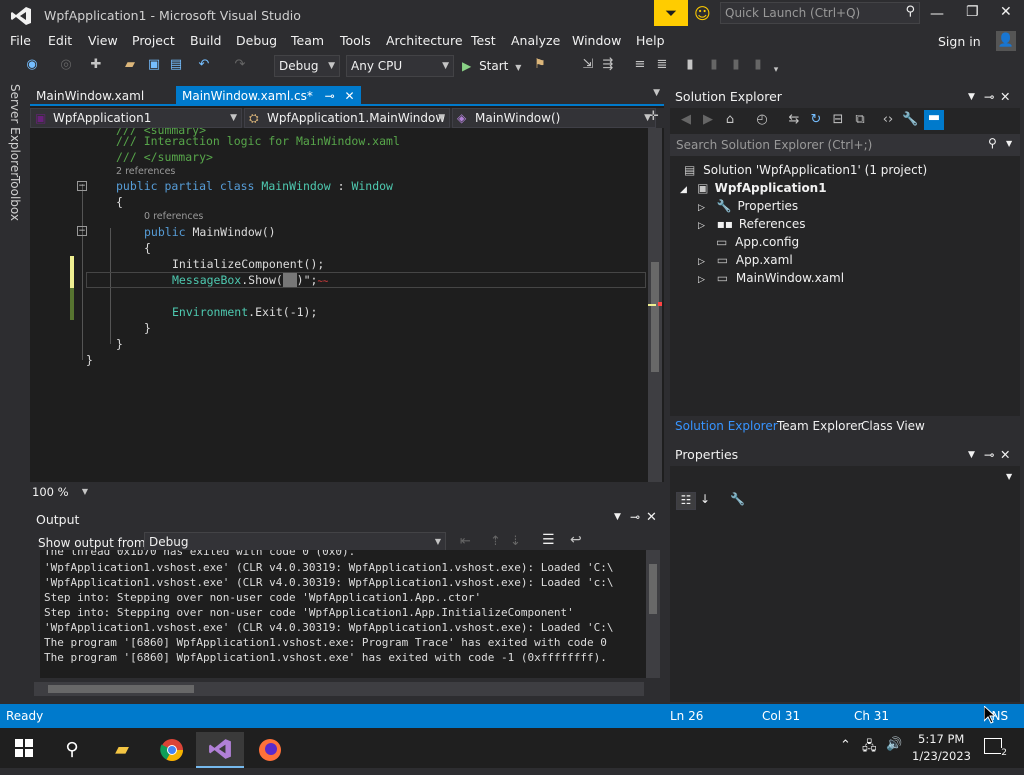 The width and height of the screenshot is (1024, 775). I want to click on home-icon: ⌂, so click(730, 120).